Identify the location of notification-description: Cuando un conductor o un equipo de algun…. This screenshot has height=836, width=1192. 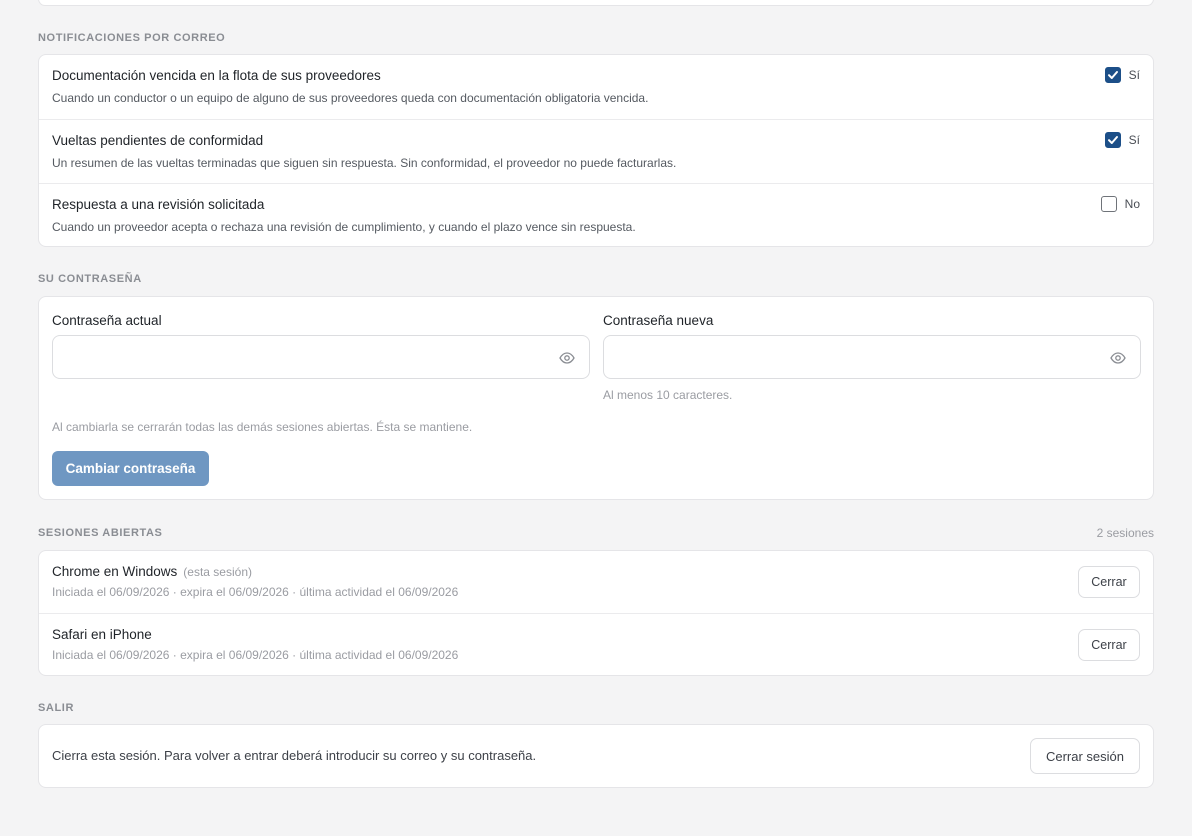
(350, 98).